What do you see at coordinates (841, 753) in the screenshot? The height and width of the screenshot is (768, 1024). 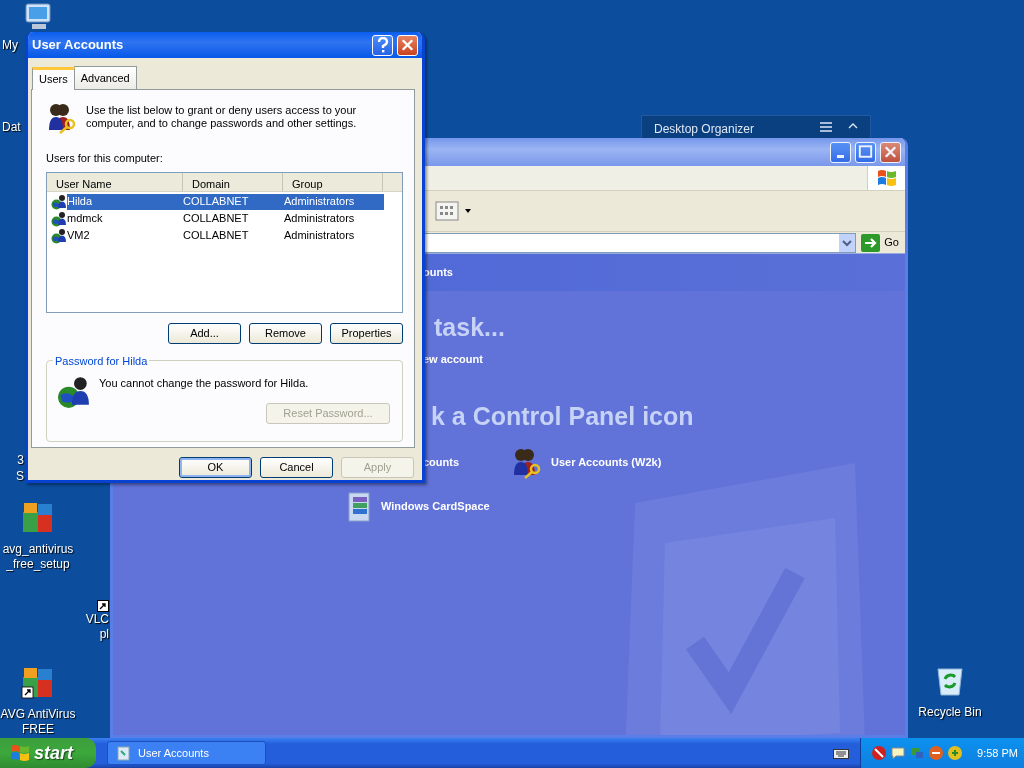 I see `keyboard-icon` at bounding box center [841, 753].